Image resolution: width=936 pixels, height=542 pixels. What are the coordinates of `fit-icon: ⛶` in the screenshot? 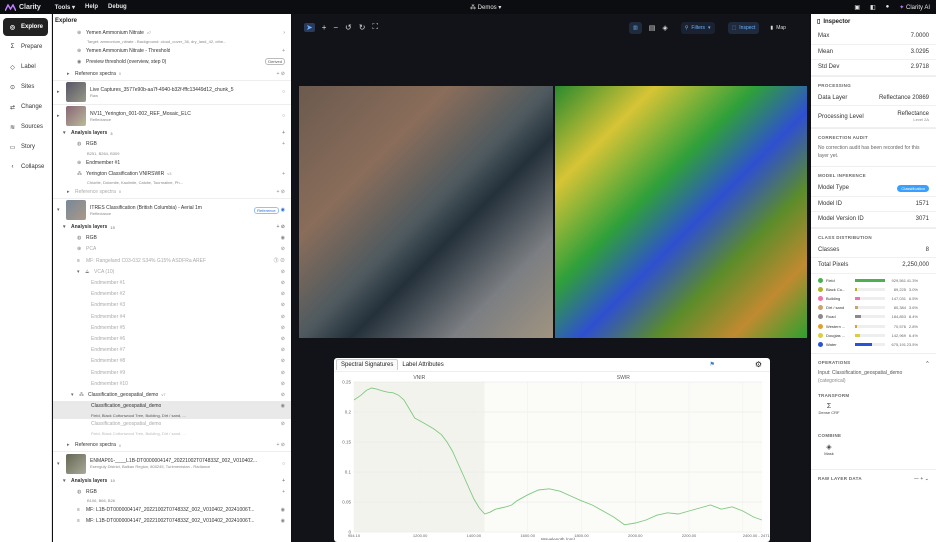 It's located at (375, 27).